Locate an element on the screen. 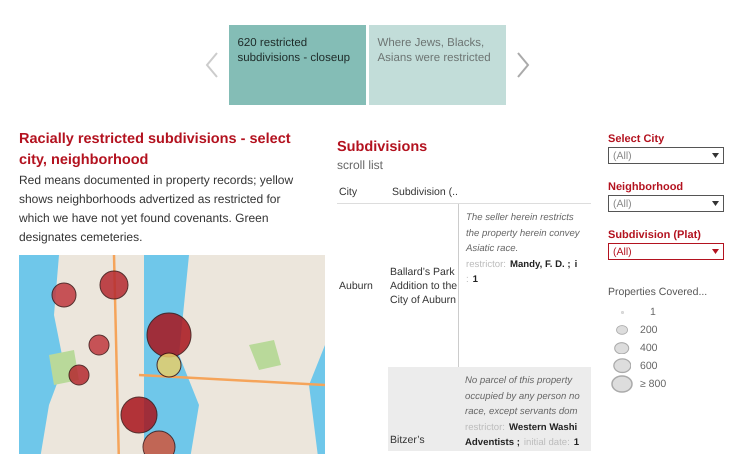 This screenshot has width=736, height=454. legend-label: ≥ 800 is located at coordinates (653, 384).